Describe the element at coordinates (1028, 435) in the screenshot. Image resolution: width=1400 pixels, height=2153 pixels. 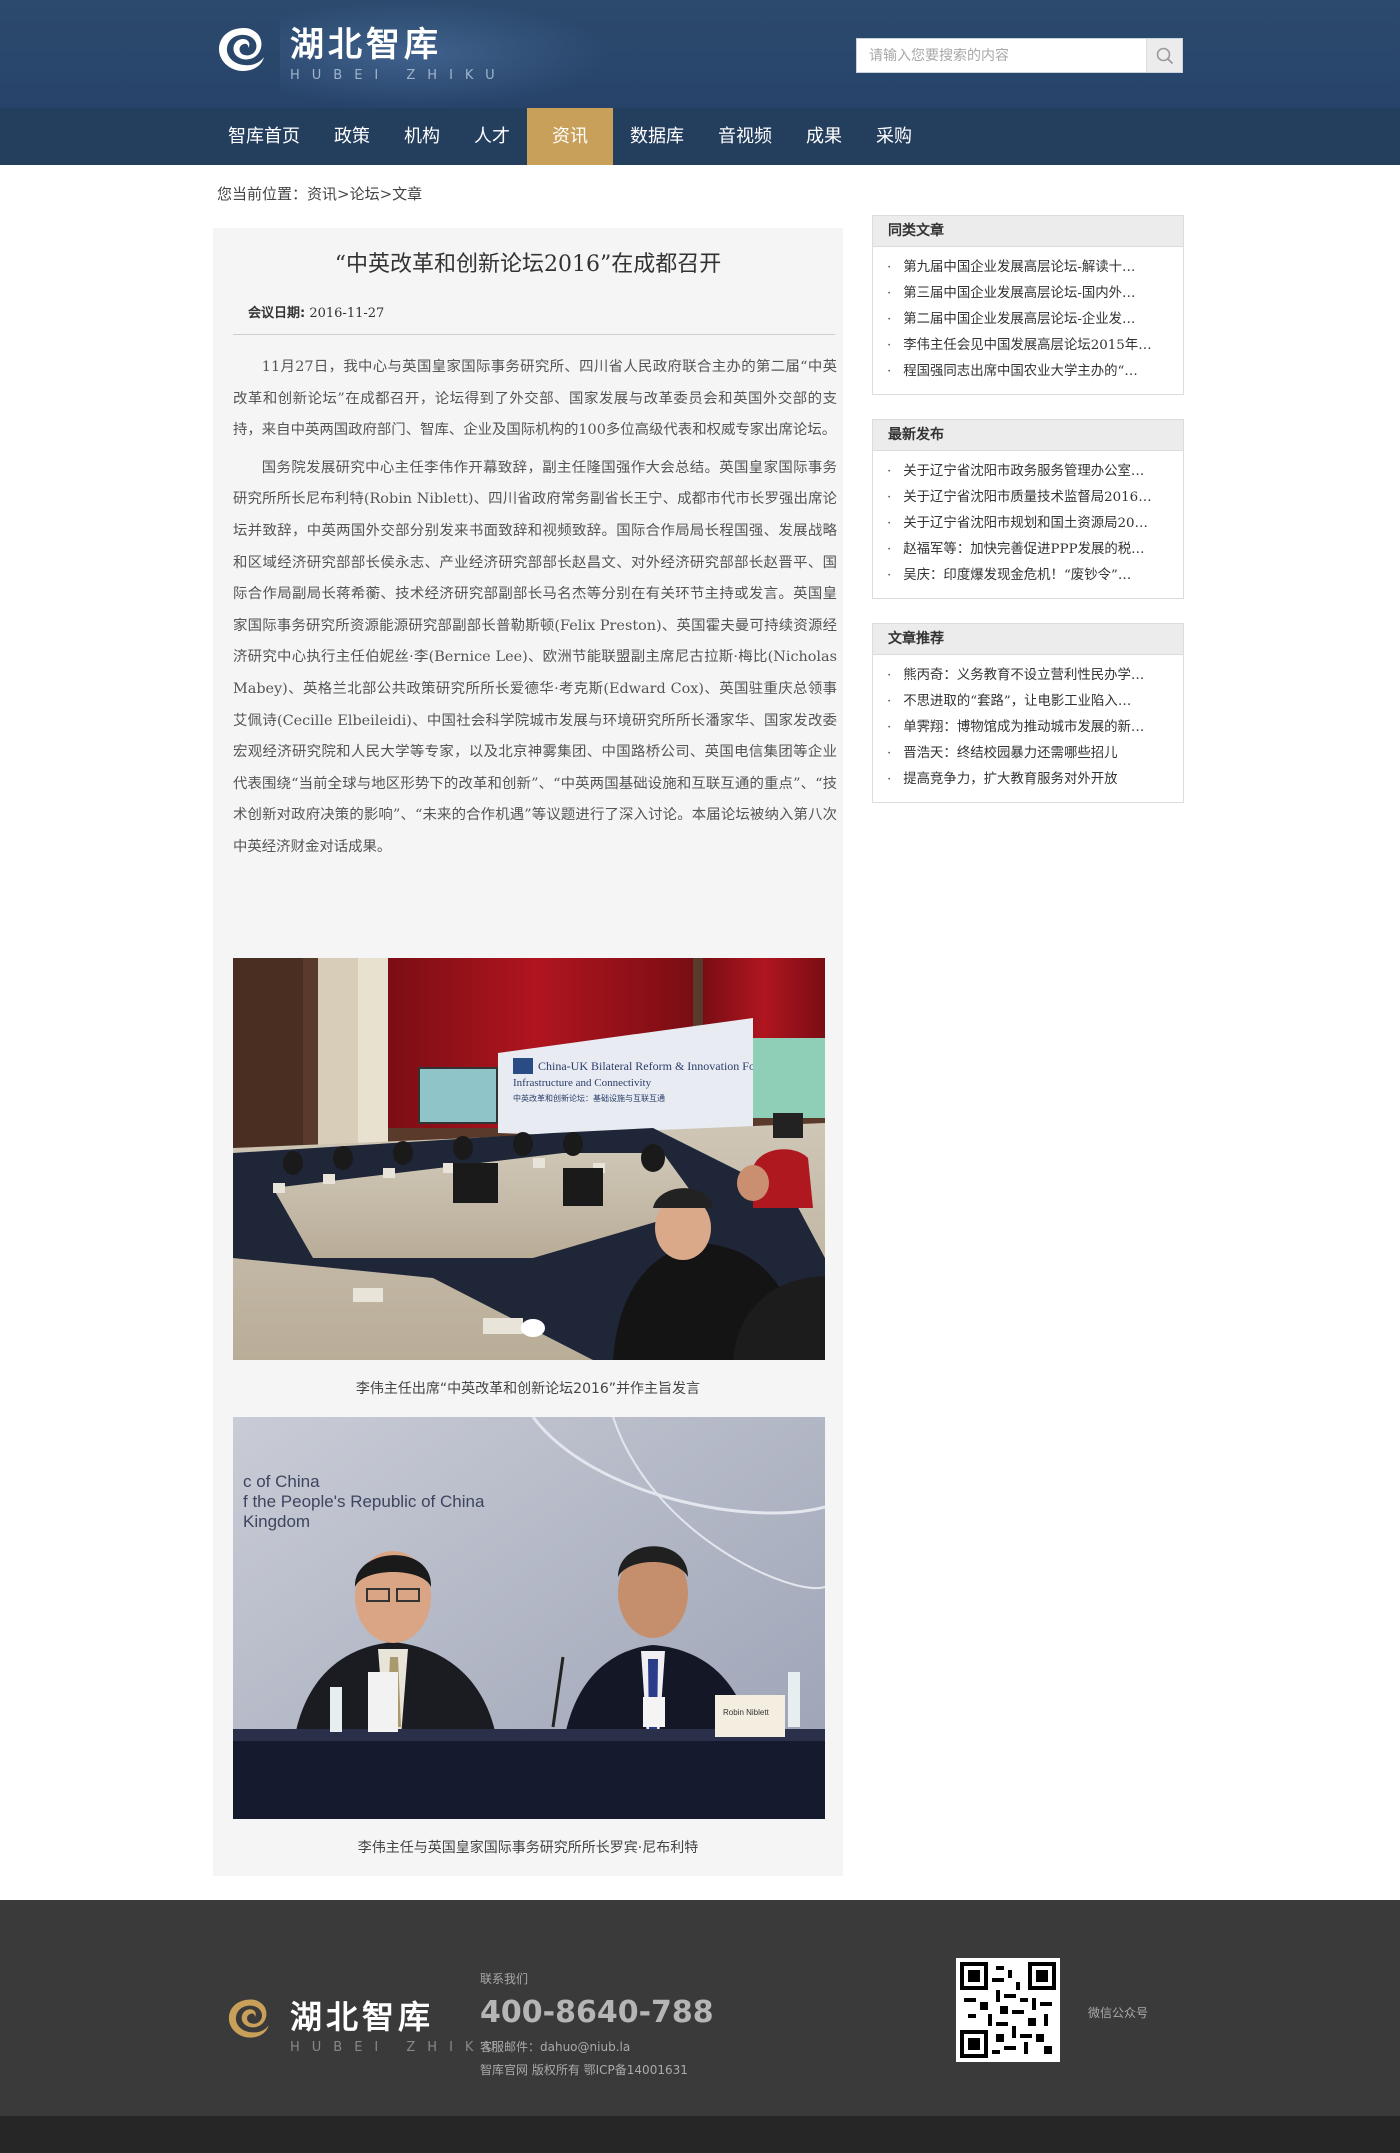
I see `panel-title: 最新发布` at that location.